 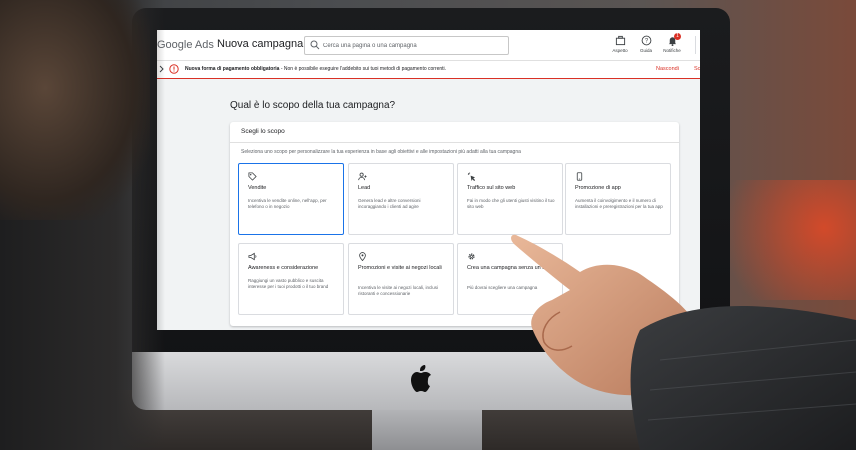 What do you see at coordinates (512, 268) in the screenshot?
I see `goal-option-title: Crea una campagna senza un ausilio` at bounding box center [512, 268].